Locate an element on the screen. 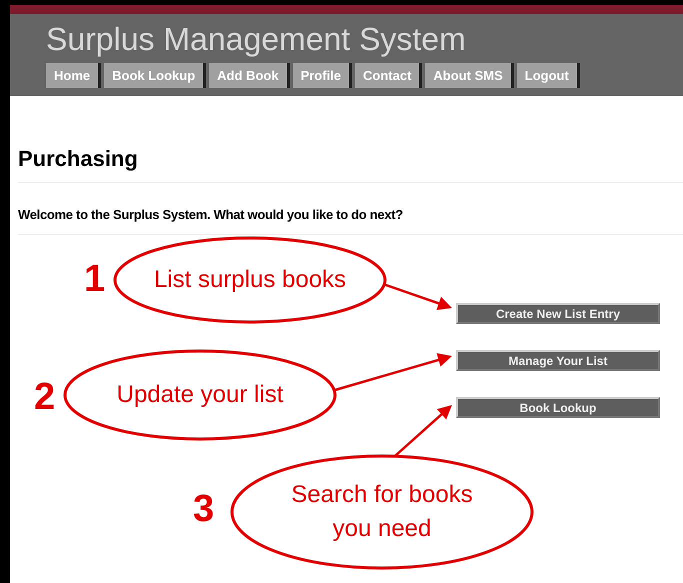  page-heading: Purchasing is located at coordinates (78, 159).